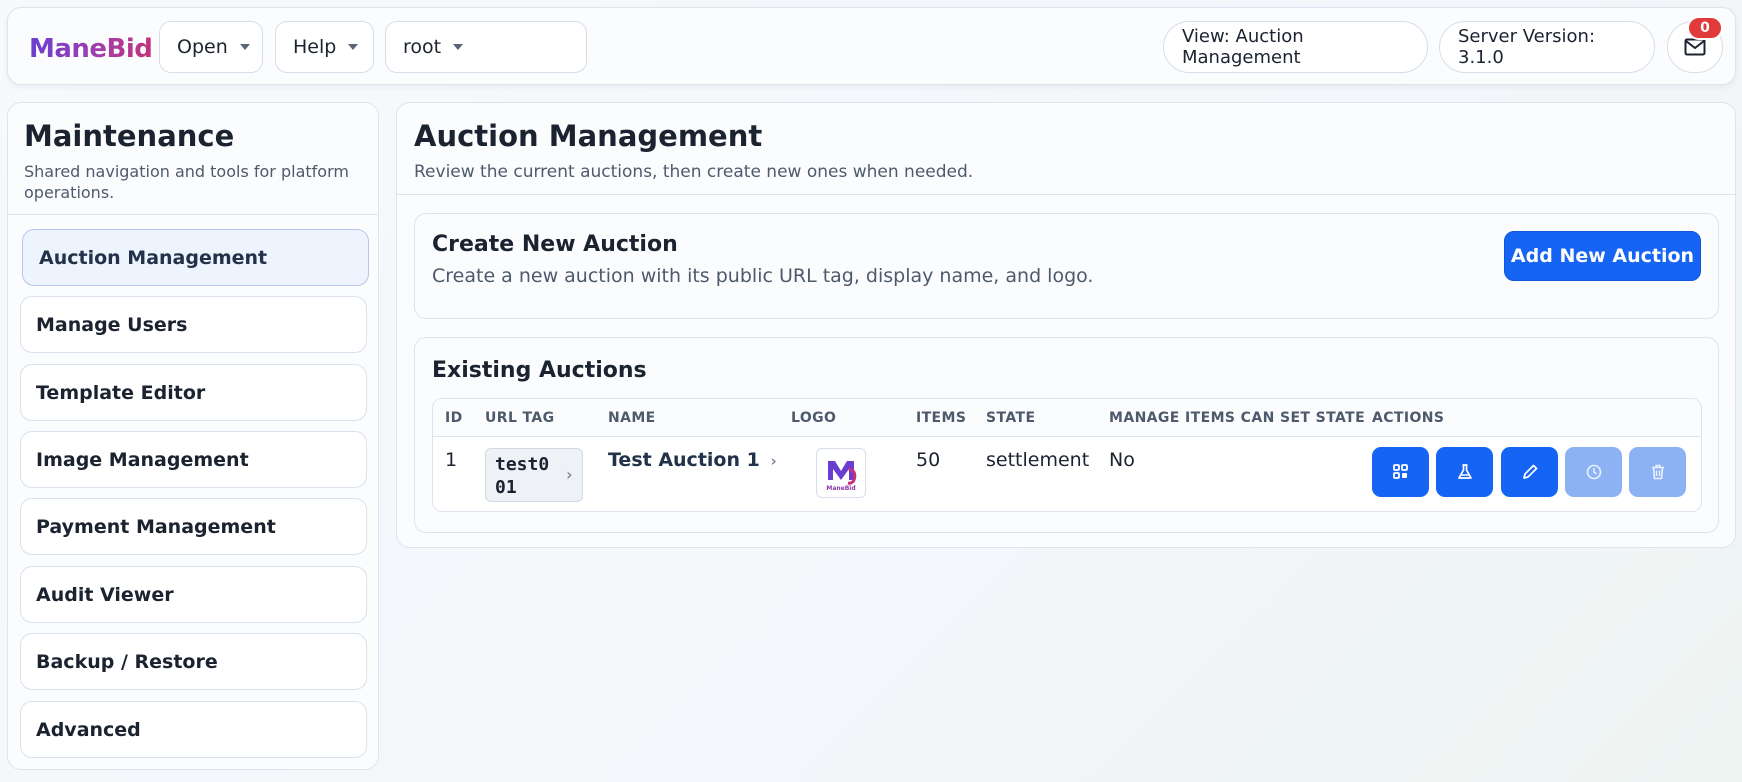 The width and height of the screenshot is (1742, 782). Describe the element at coordinates (588, 136) in the screenshot. I see `page-title: Auction Management` at that location.